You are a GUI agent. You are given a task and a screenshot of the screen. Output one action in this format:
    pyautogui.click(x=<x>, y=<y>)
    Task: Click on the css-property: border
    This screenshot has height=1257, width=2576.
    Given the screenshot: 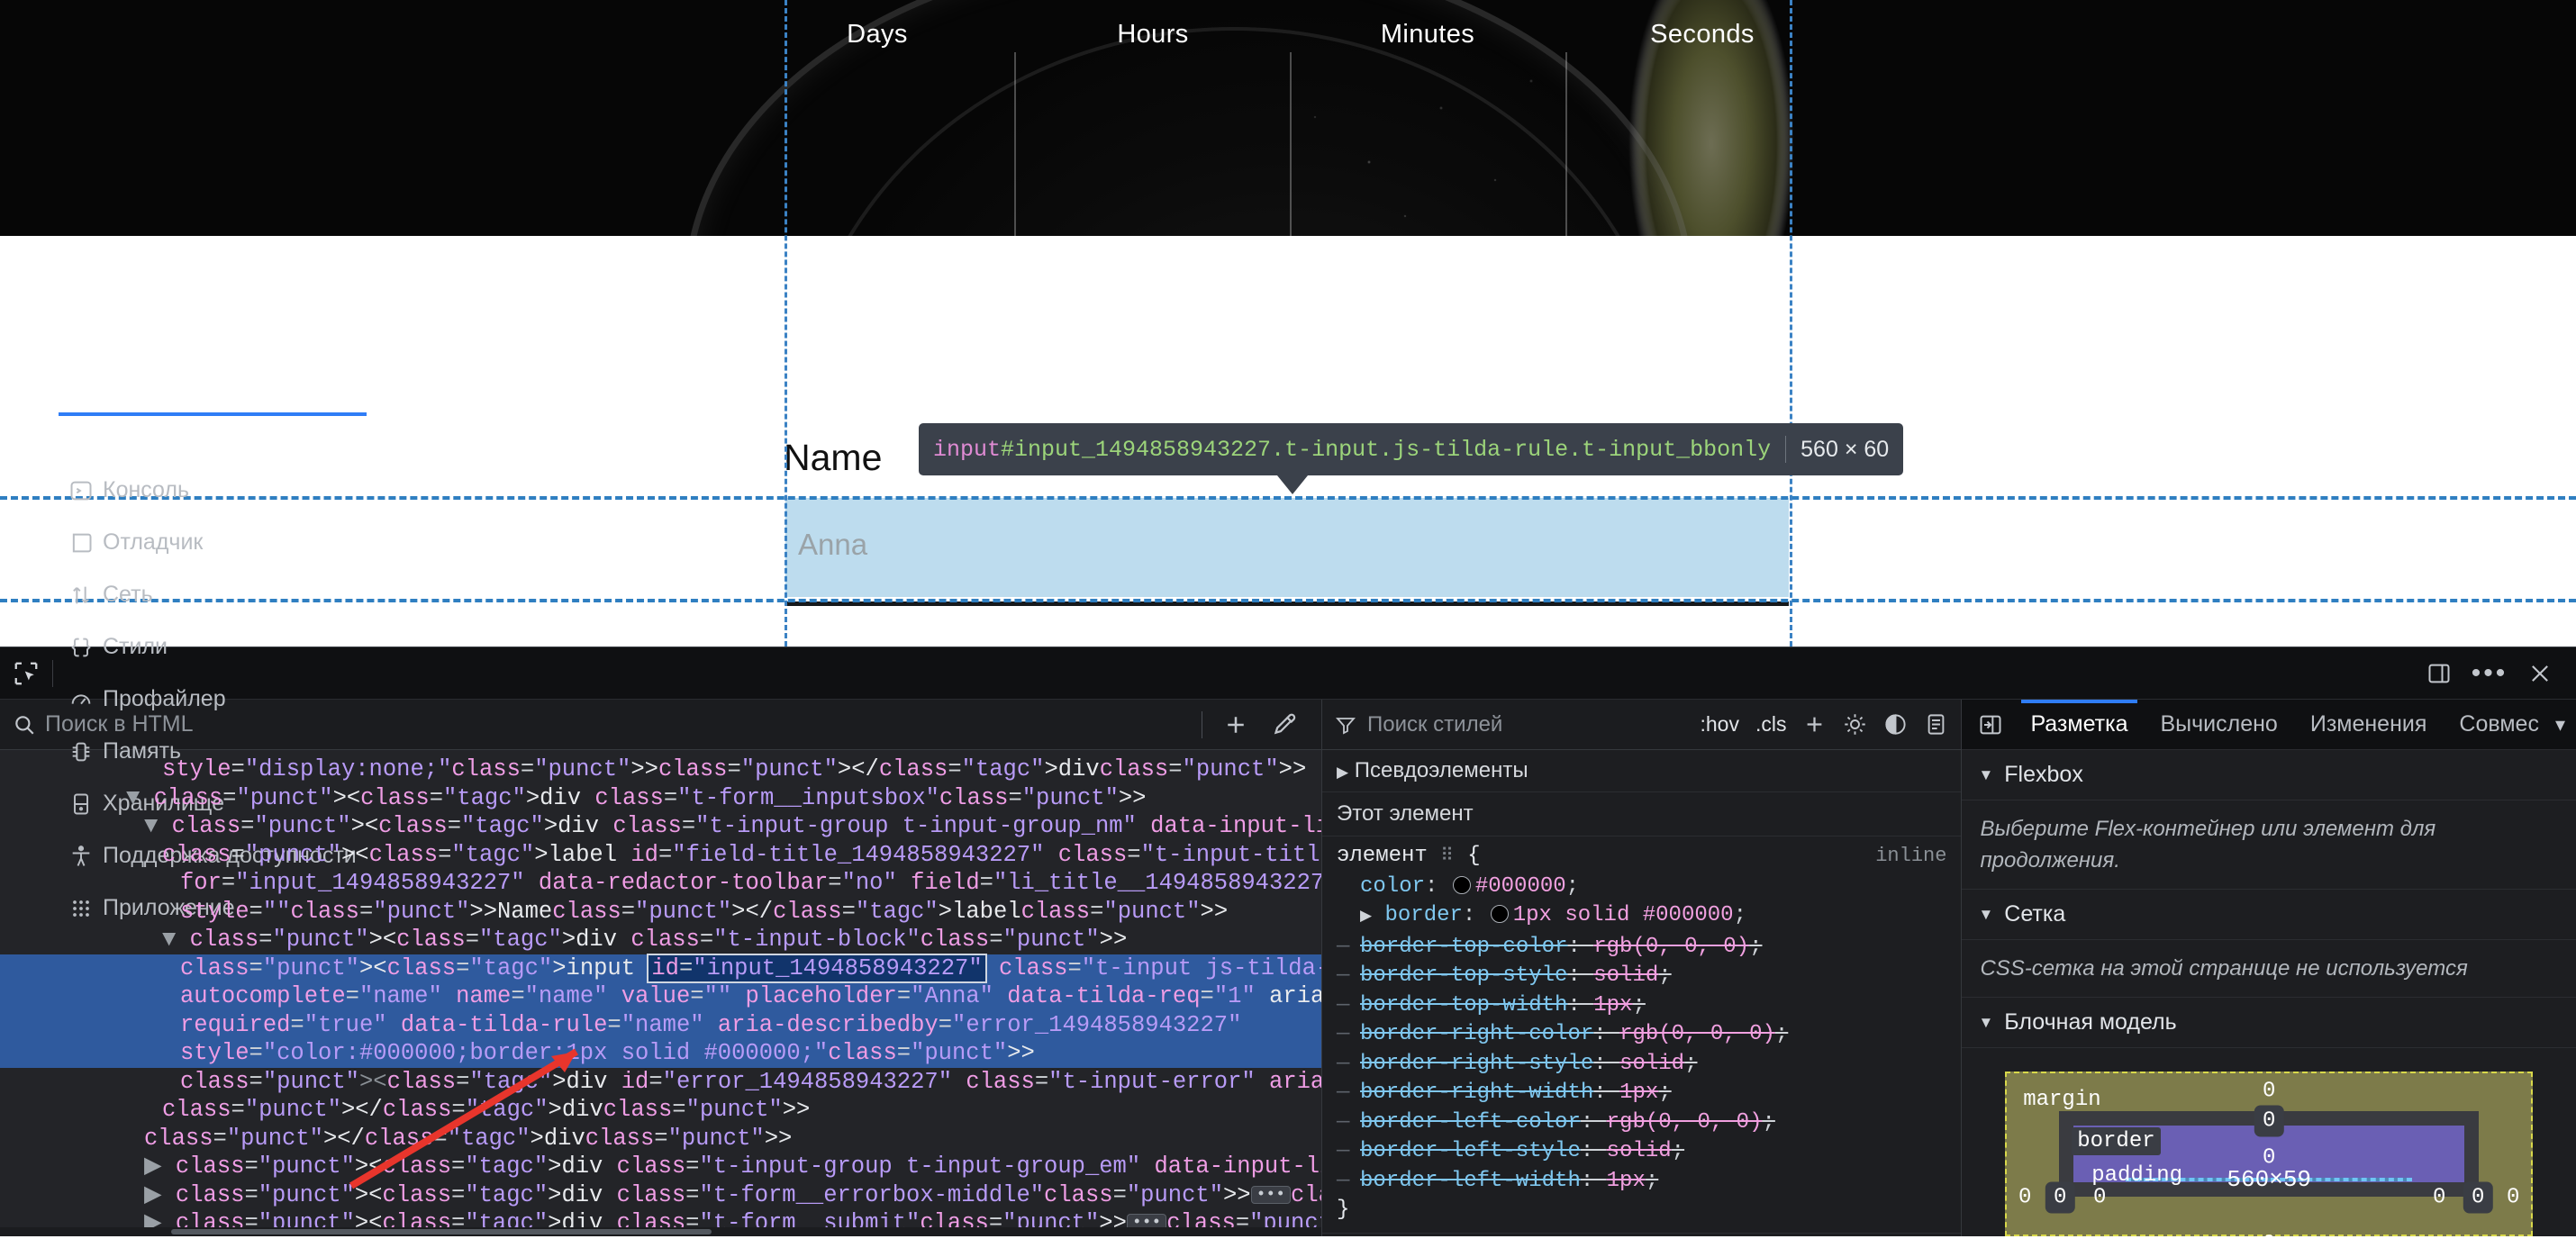 What is the action you would take?
    pyautogui.click(x=1423, y=915)
    